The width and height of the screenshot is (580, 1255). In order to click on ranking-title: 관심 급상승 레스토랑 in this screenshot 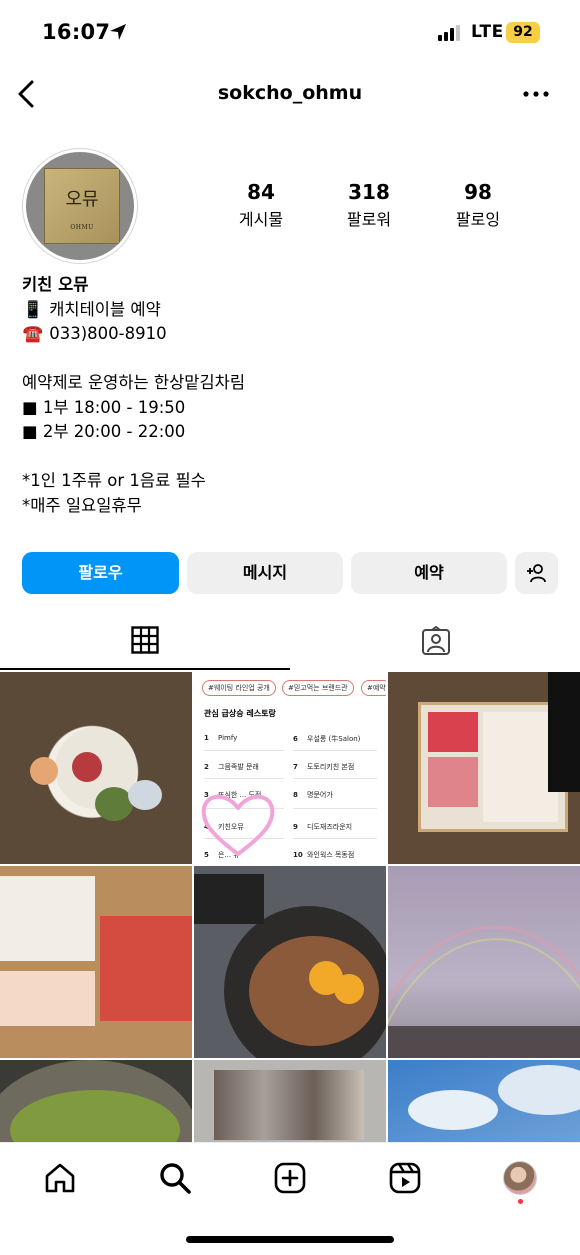, I will do `click(240, 713)`.